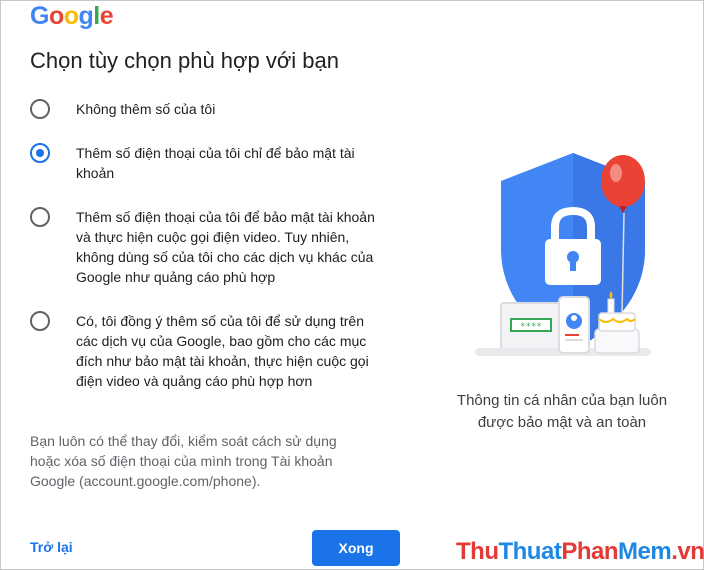  Describe the element at coordinates (51, 547) in the screenshot. I see `back-button: Trở lại` at that location.